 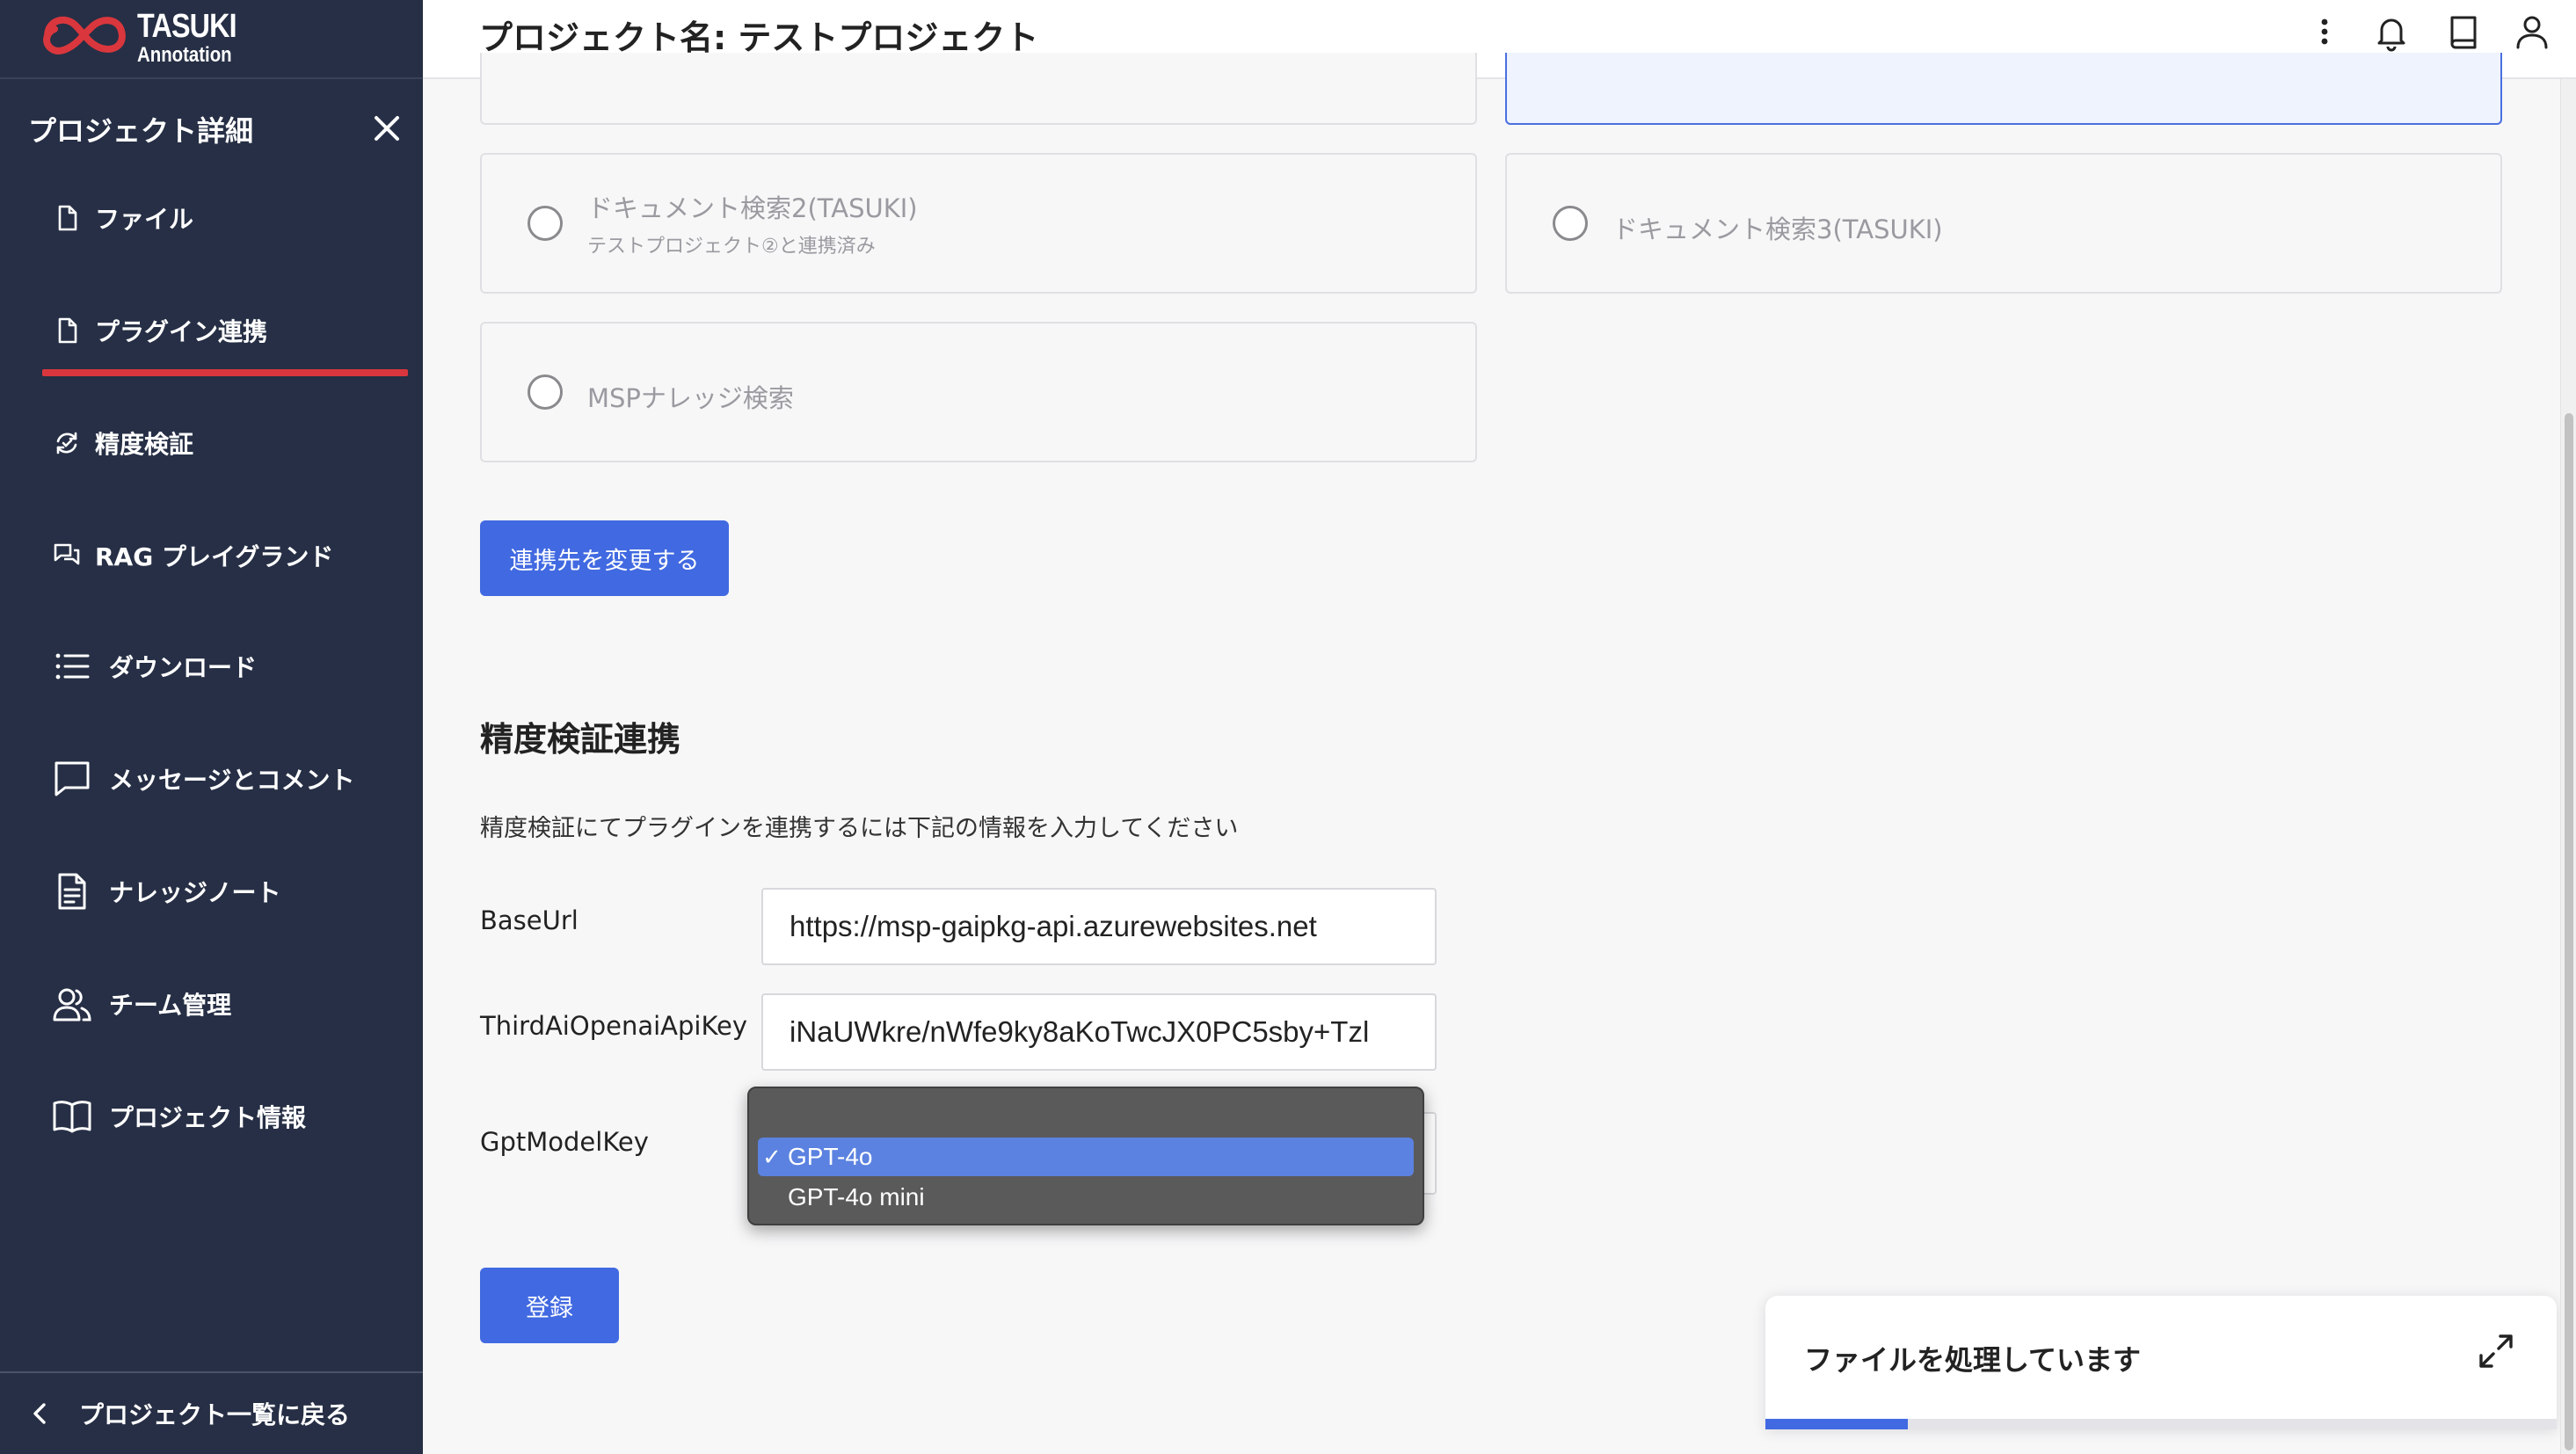 I want to click on refresh-check-icon, so click(x=66, y=443).